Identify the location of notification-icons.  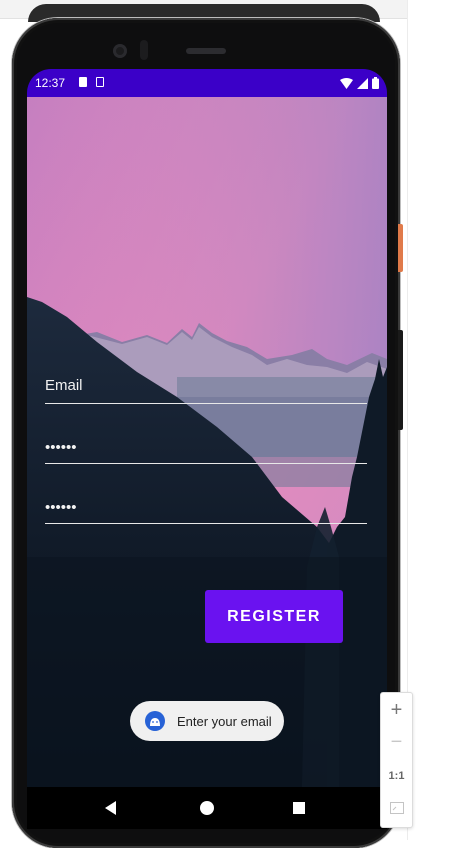
(91, 82).